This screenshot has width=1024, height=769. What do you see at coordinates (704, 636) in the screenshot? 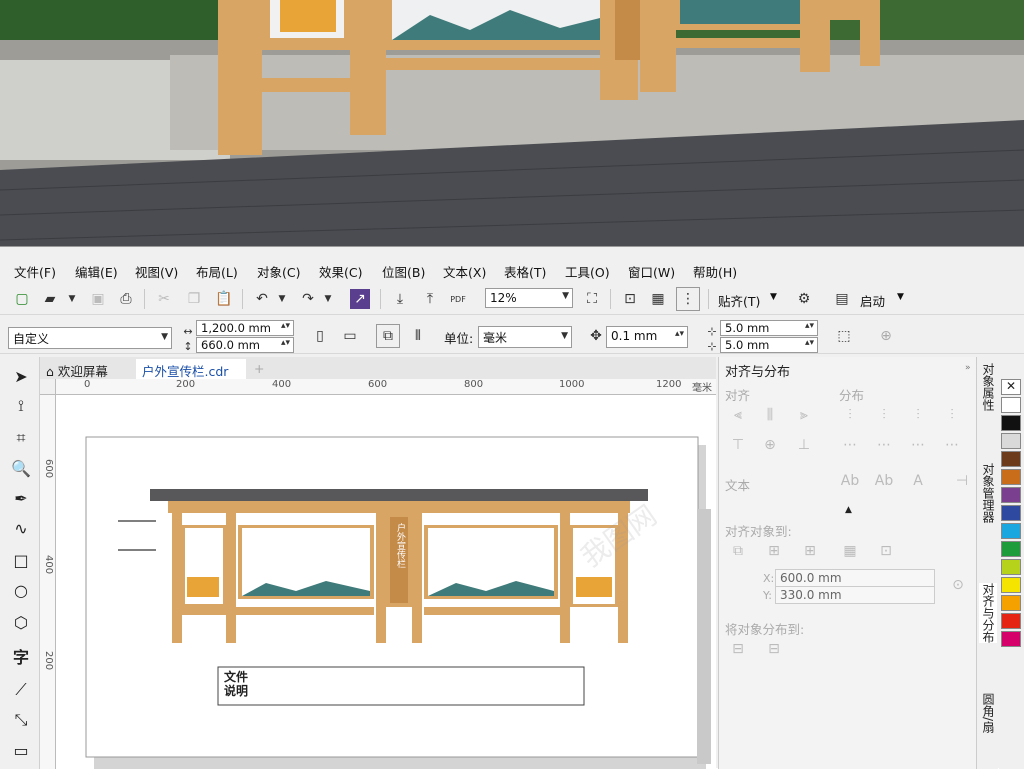
I see `vertical-scrollbar-thumb` at bounding box center [704, 636].